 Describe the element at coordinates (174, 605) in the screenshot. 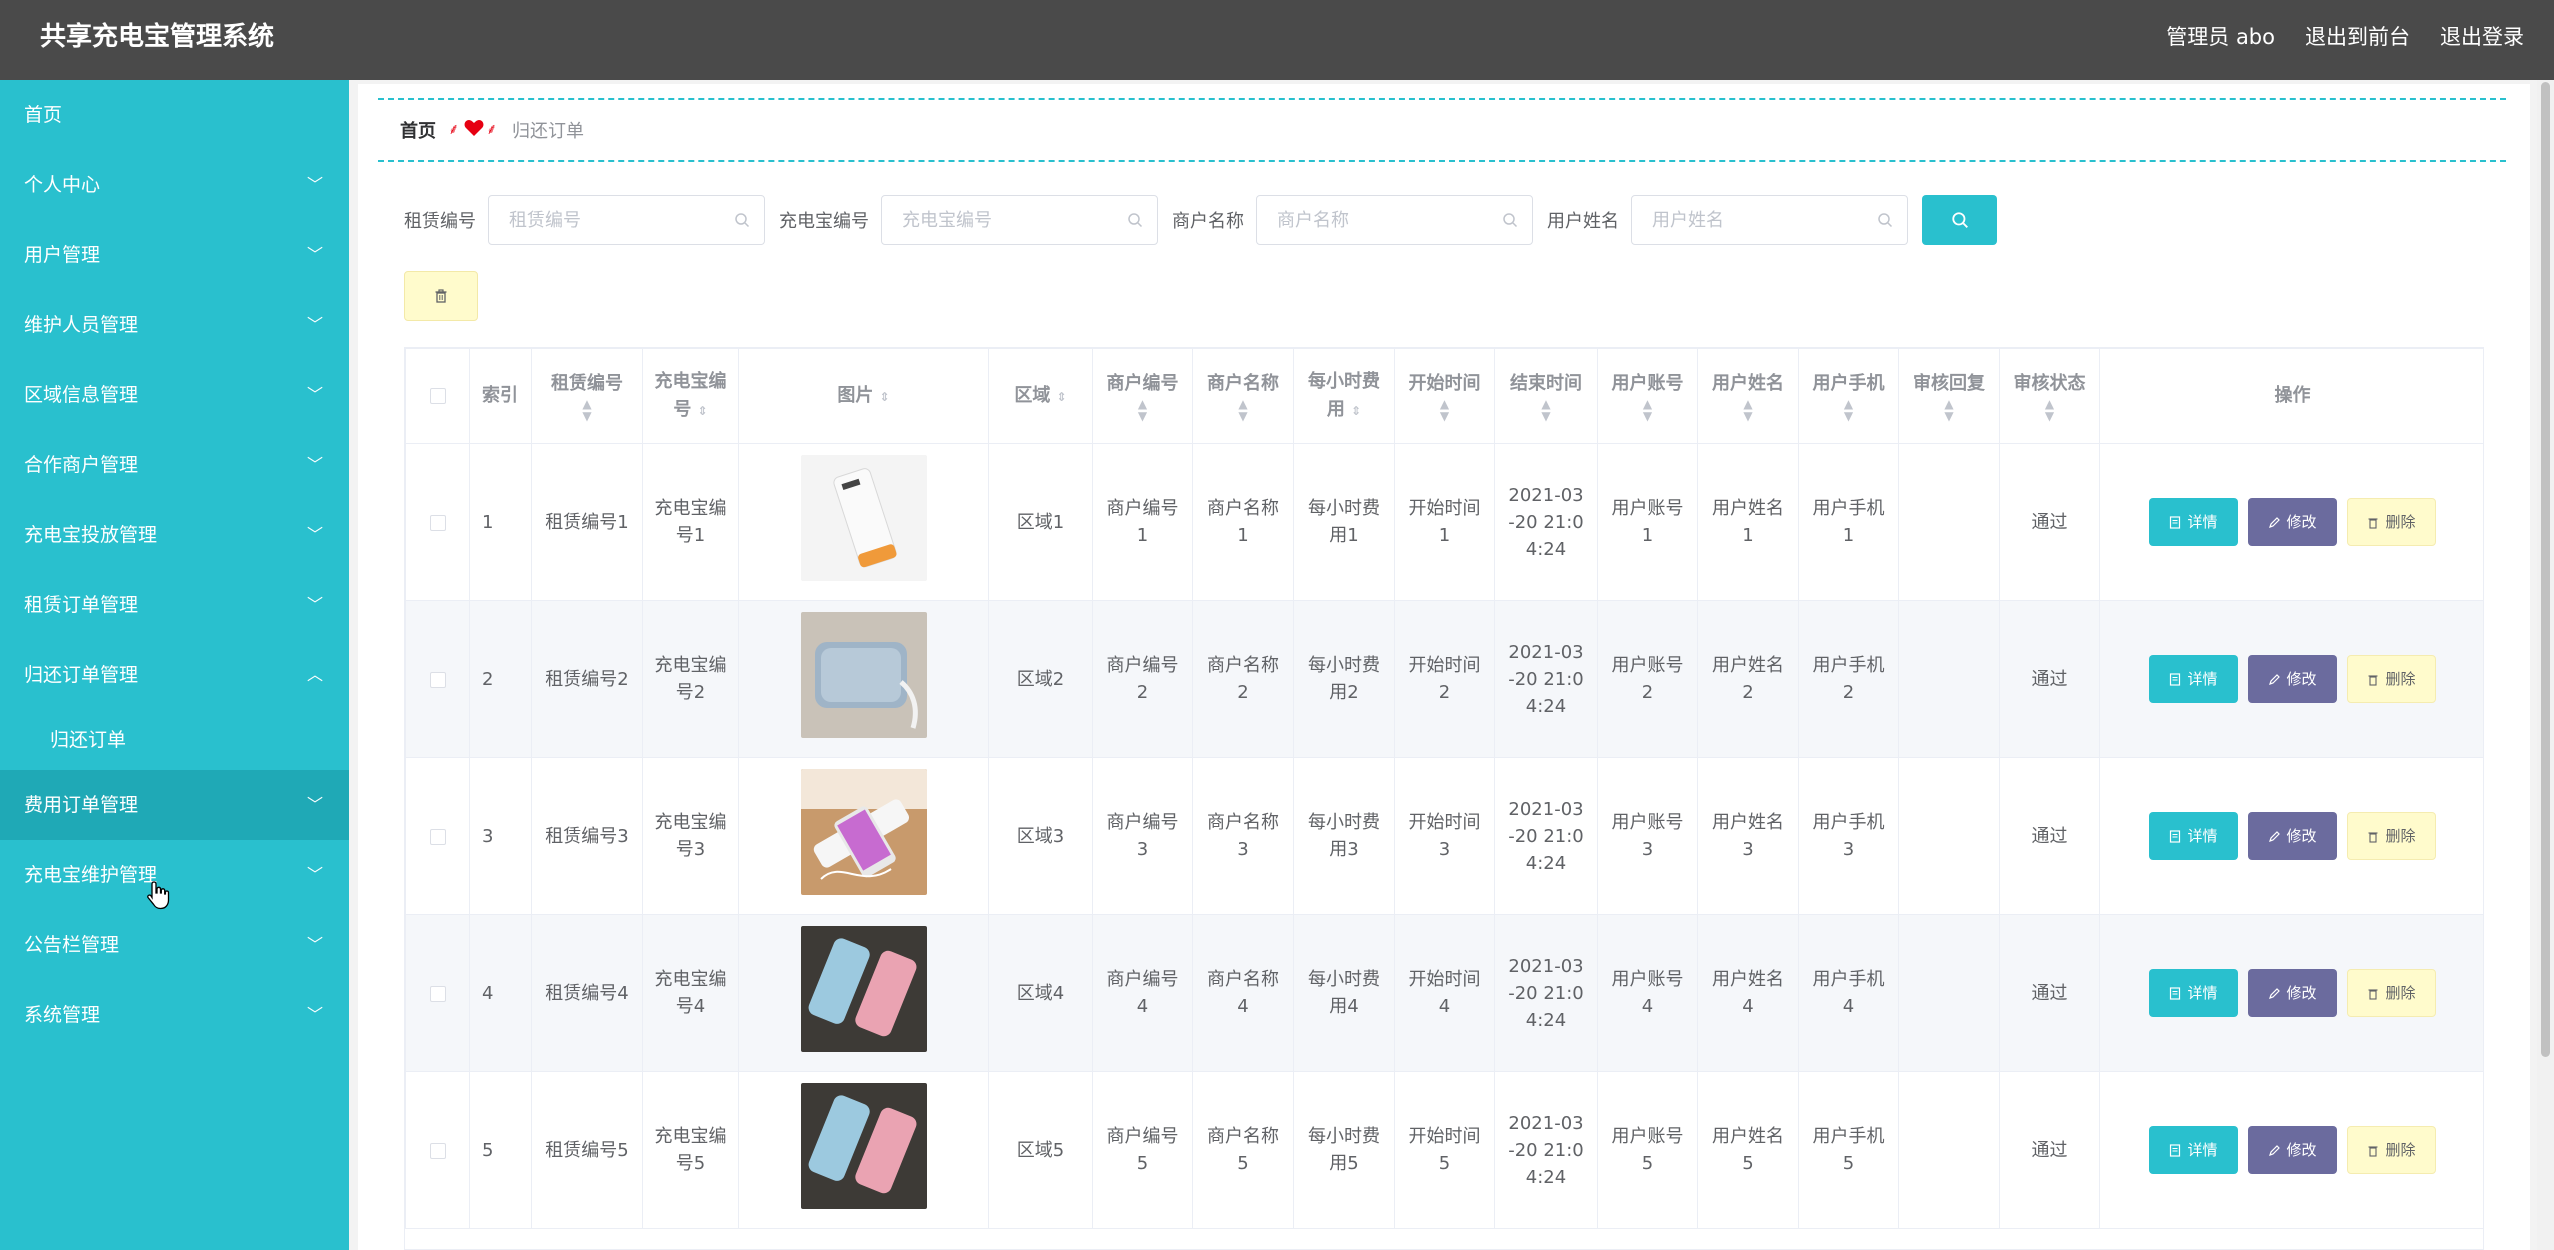

I see `sidebar-item-rental-orders: 租赁订单管理 ﹀` at that location.